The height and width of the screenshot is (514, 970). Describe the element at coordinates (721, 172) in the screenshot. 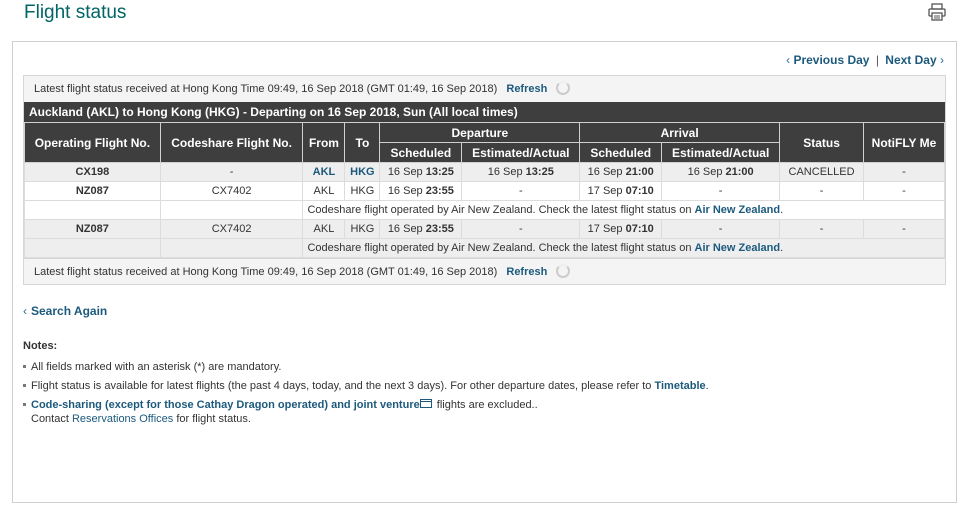

I see `arr-estimated: 16 Sep 21:00` at that location.